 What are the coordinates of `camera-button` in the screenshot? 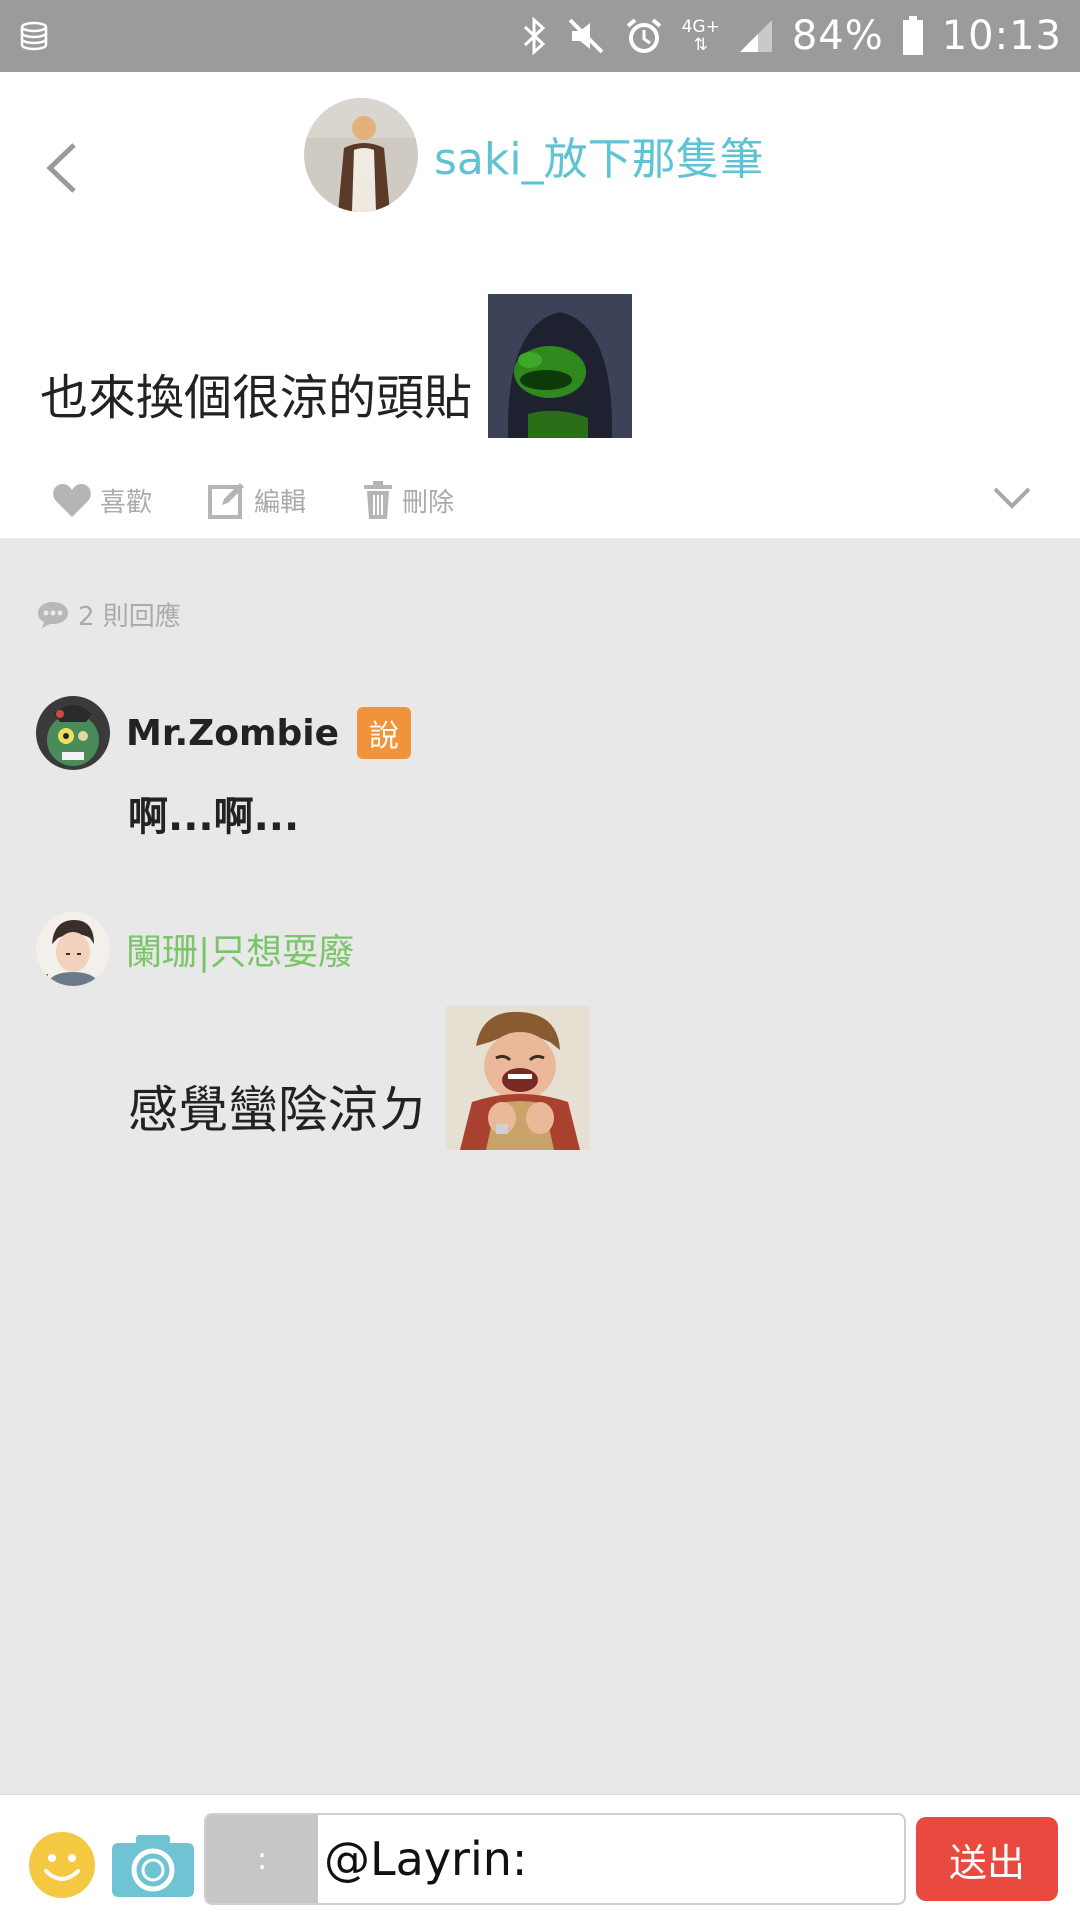 It's located at (153, 1865).